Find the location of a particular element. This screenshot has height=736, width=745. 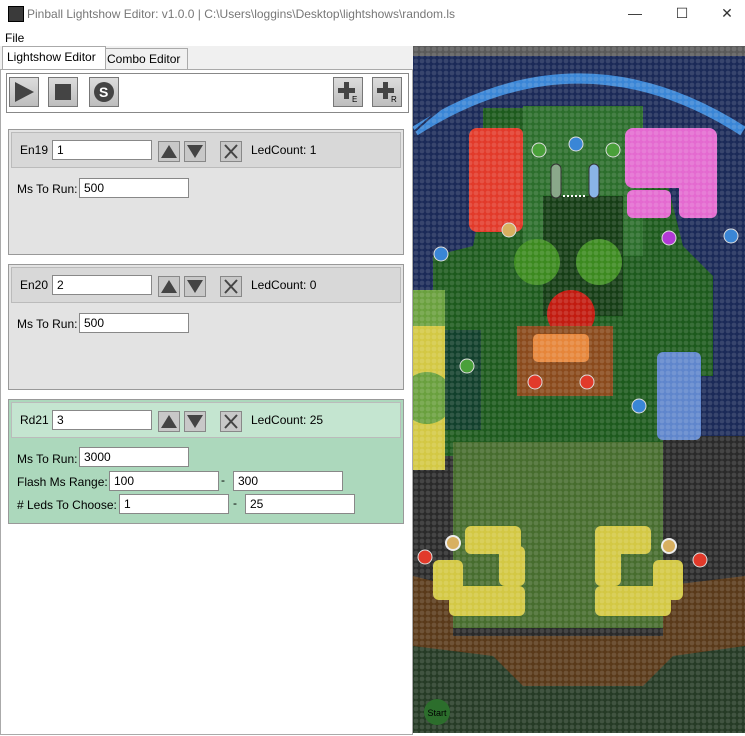

leds-to-choose-label: # Leds To Choose: is located at coordinates (67, 505).